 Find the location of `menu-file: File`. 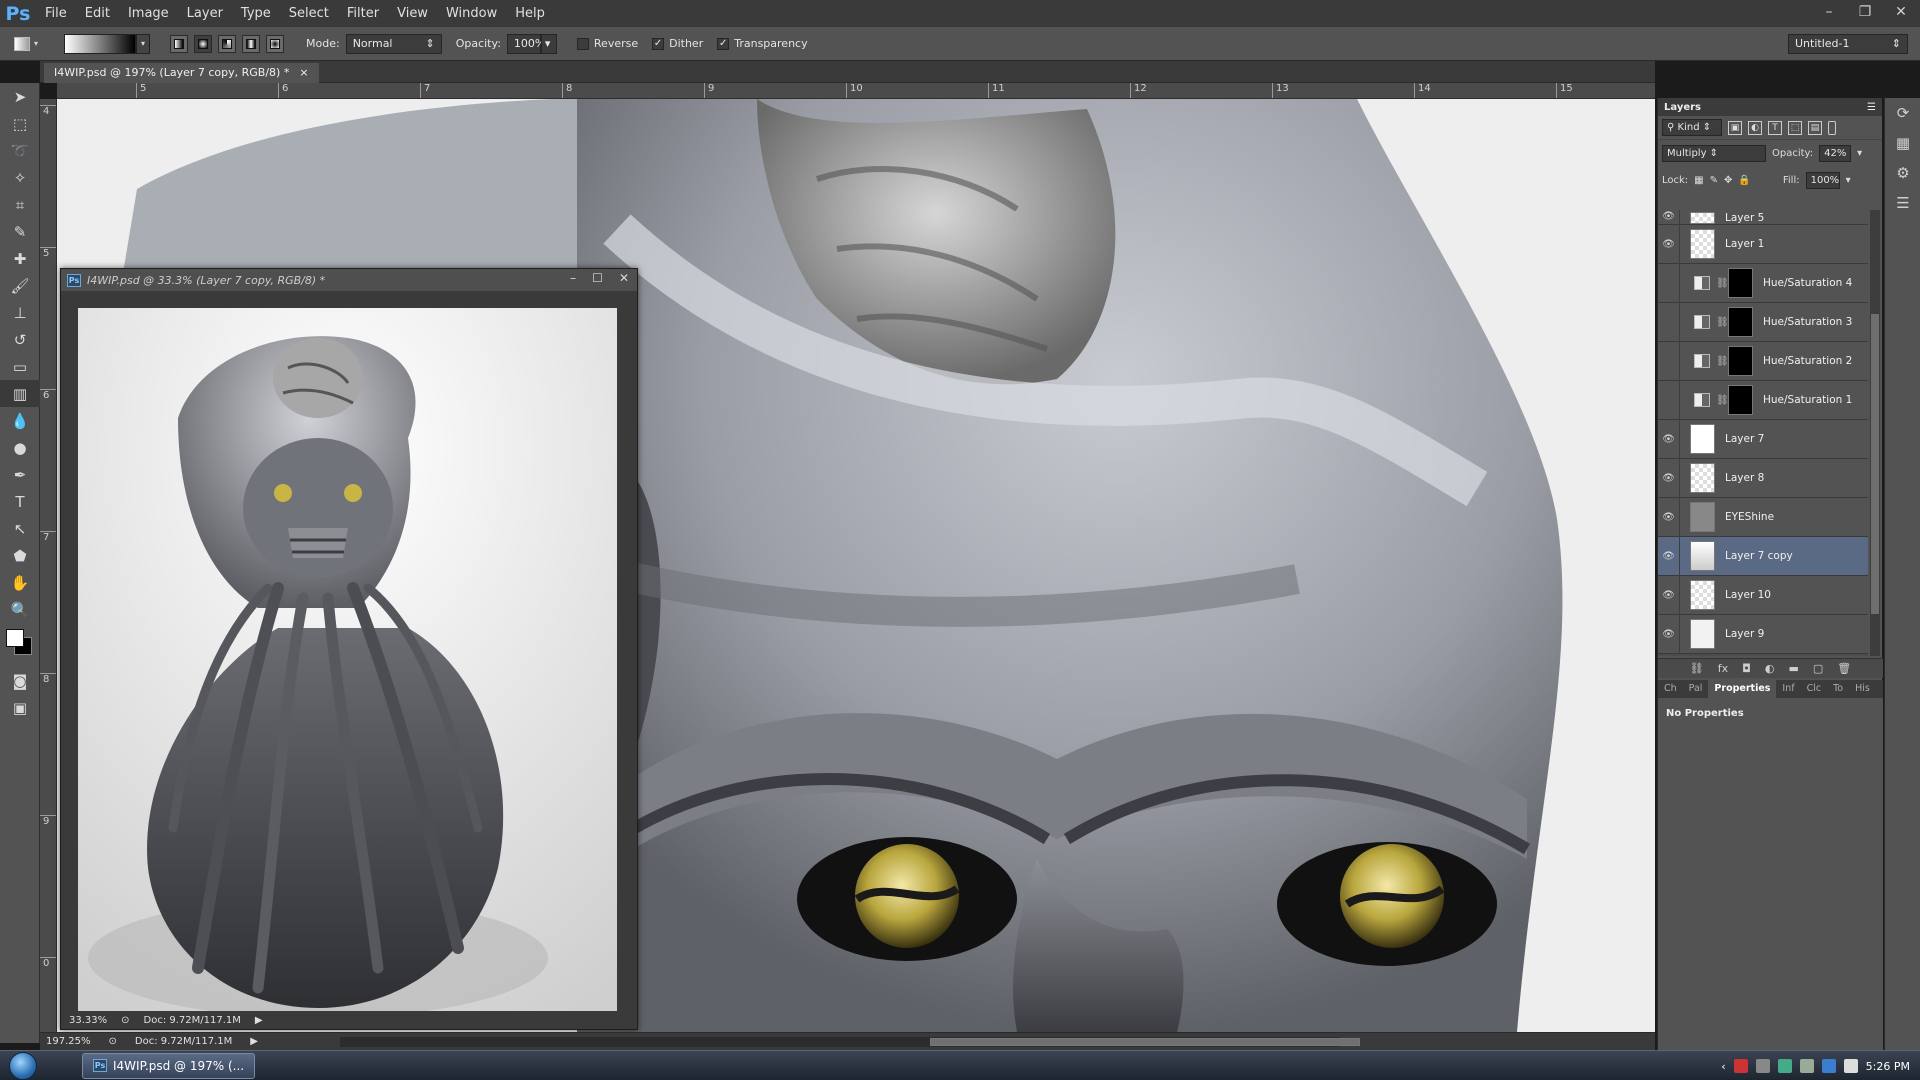

menu-file: File is located at coordinates (56, 13).